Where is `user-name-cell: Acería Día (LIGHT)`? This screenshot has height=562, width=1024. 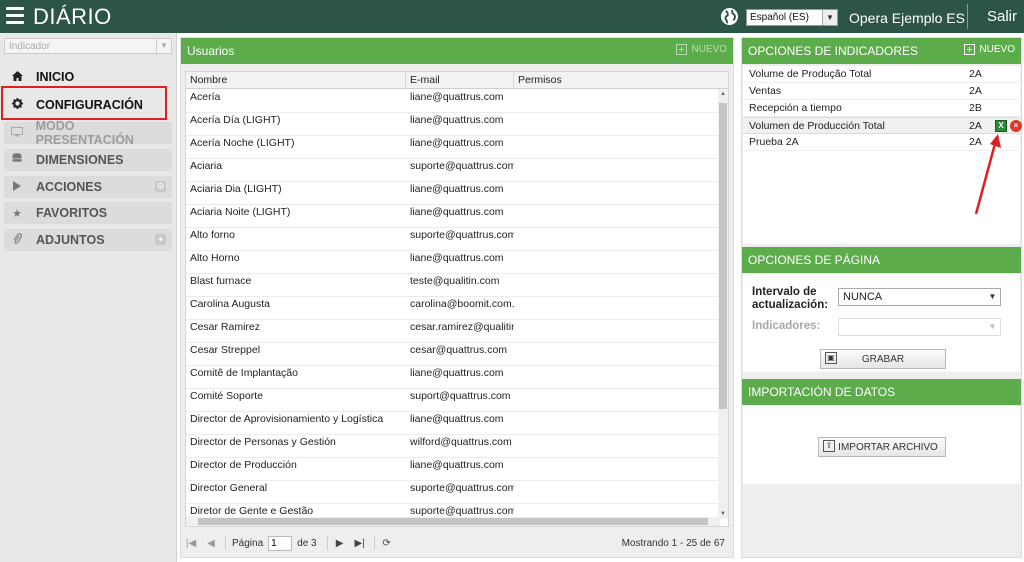 user-name-cell: Acería Día (LIGHT) is located at coordinates (235, 120).